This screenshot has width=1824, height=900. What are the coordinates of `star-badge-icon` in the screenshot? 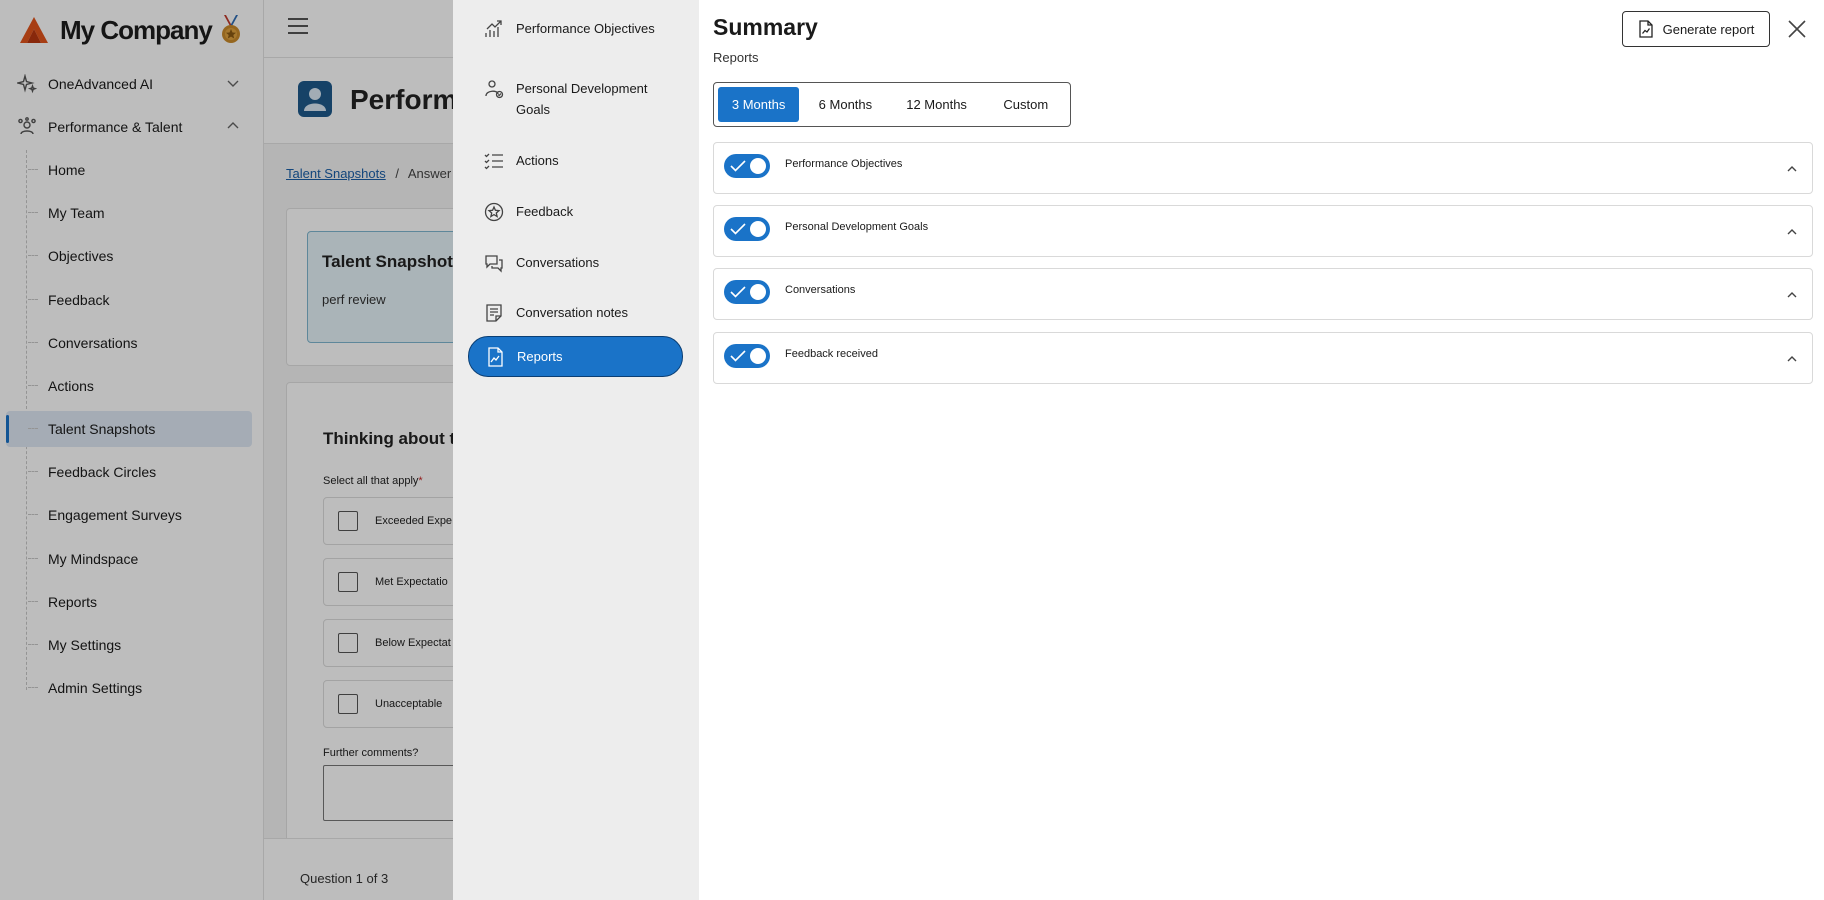 It's located at (494, 212).